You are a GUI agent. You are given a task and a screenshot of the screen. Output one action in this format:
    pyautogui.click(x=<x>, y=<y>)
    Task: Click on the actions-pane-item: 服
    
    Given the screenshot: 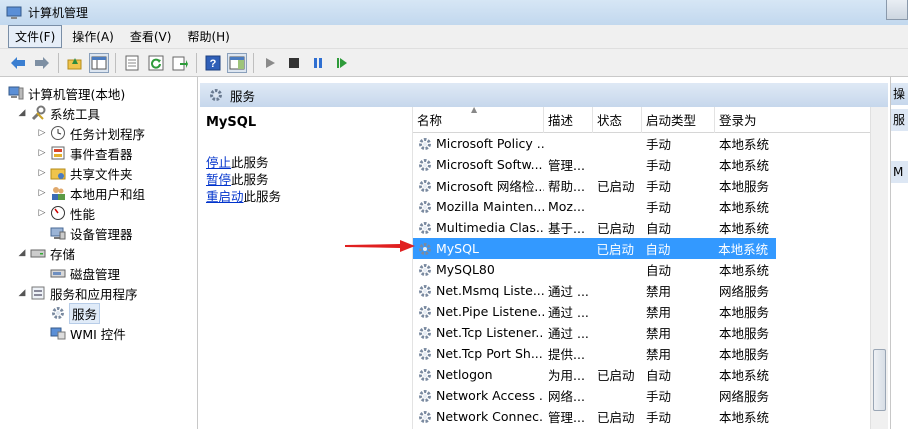 What is the action you would take?
    pyautogui.click(x=899, y=120)
    